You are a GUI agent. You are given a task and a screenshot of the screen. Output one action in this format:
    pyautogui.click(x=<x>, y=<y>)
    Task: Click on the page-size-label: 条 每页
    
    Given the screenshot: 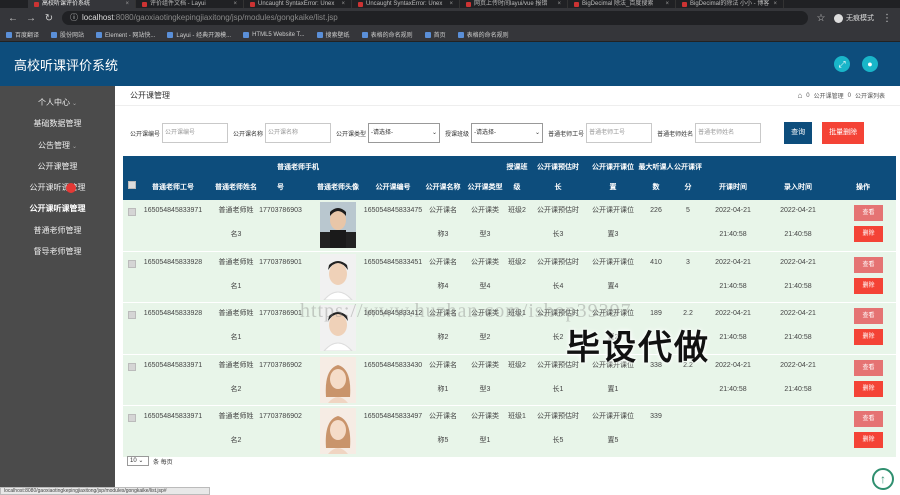 What is the action you would take?
    pyautogui.click(x=163, y=462)
    